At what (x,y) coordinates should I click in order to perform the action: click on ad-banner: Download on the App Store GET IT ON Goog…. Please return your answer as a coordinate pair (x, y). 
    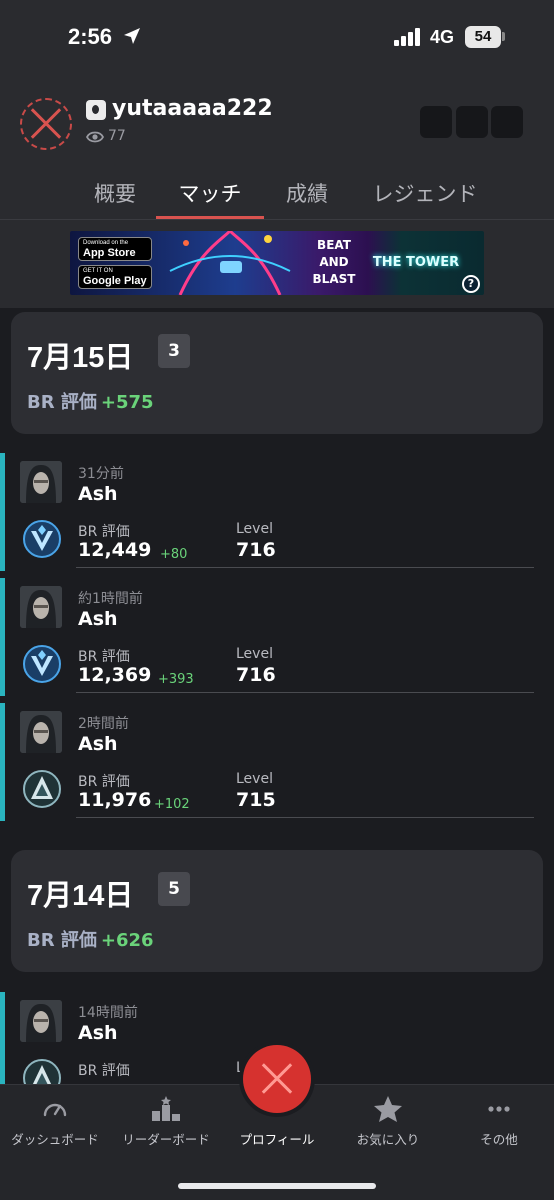
    Looking at the image, I should click on (277, 263).